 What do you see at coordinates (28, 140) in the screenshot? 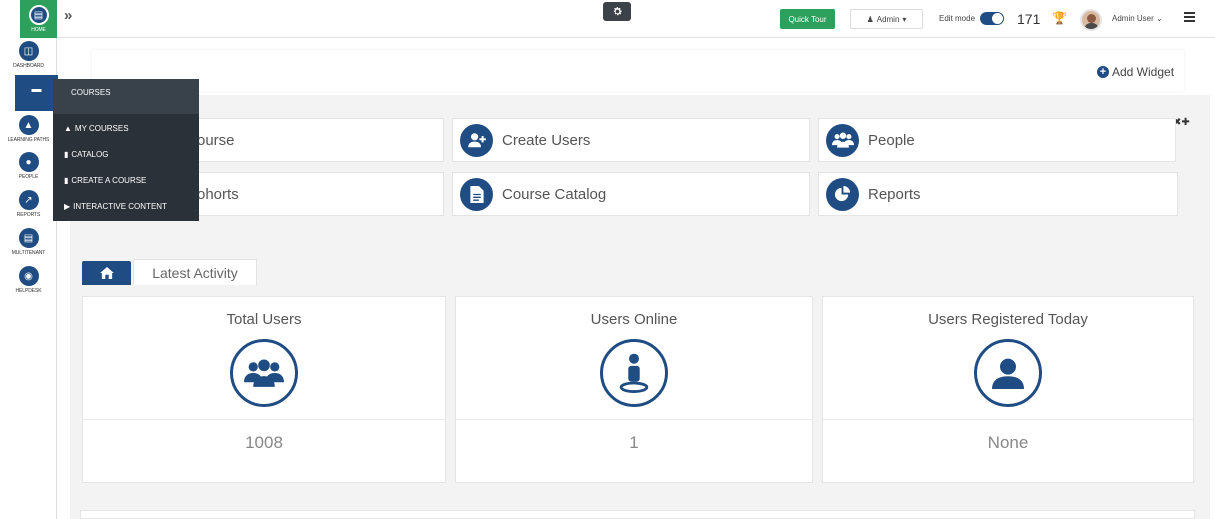
I see `sidebar-label-learning-paths: LEARNING PATHS` at bounding box center [28, 140].